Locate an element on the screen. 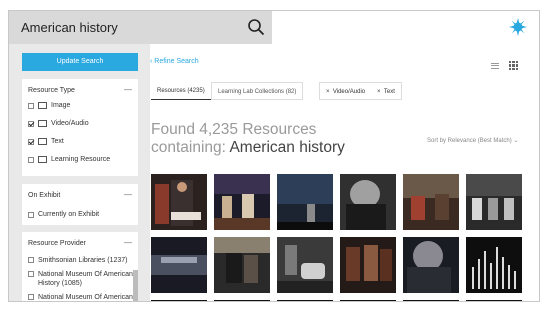  list-view-icon is located at coordinates (495, 66).